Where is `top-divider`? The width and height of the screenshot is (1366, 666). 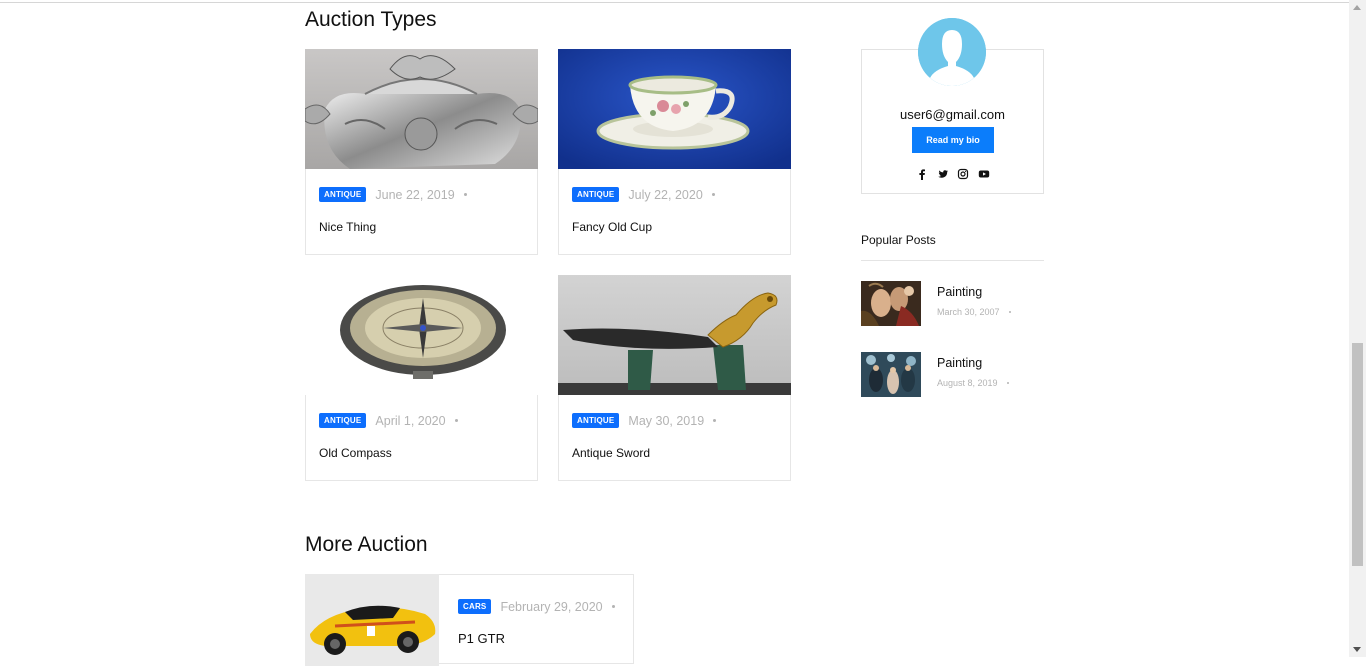
top-divider is located at coordinates (674, 2).